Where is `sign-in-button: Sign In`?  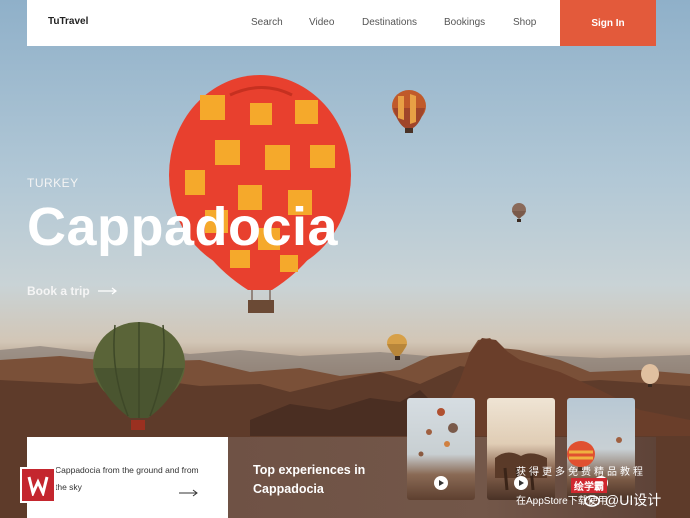 sign-in-button: Sign In is located at coordinates (608, 23).